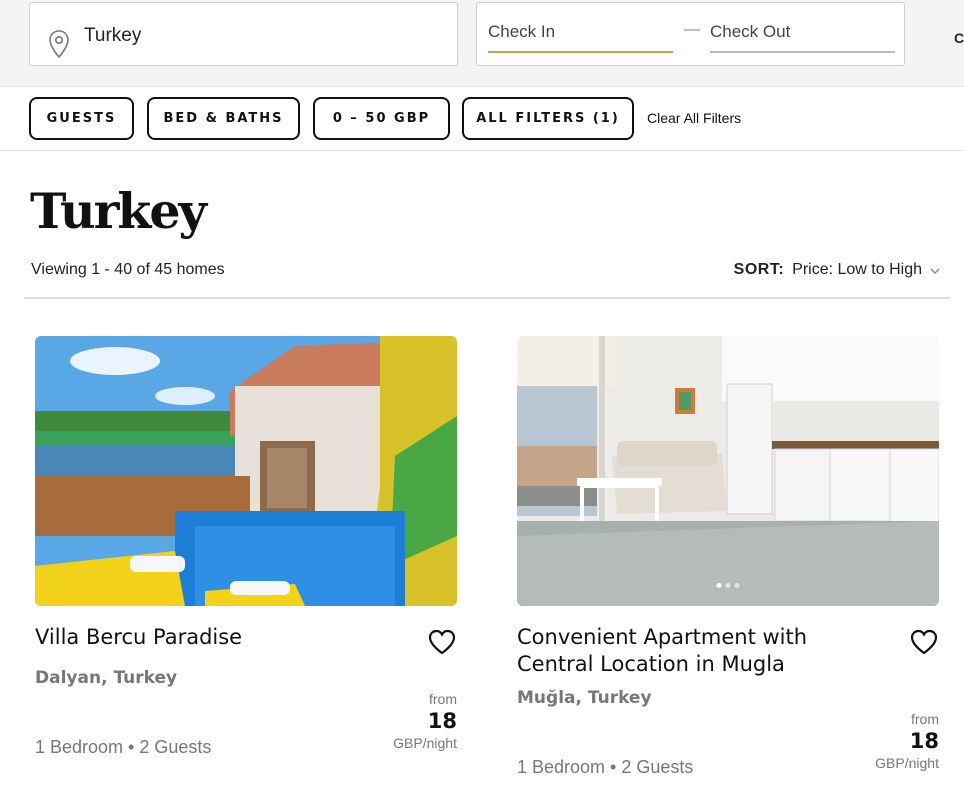 The image size is (964, 785). I want to click on sort-label: SORT:, so click(759, 269).